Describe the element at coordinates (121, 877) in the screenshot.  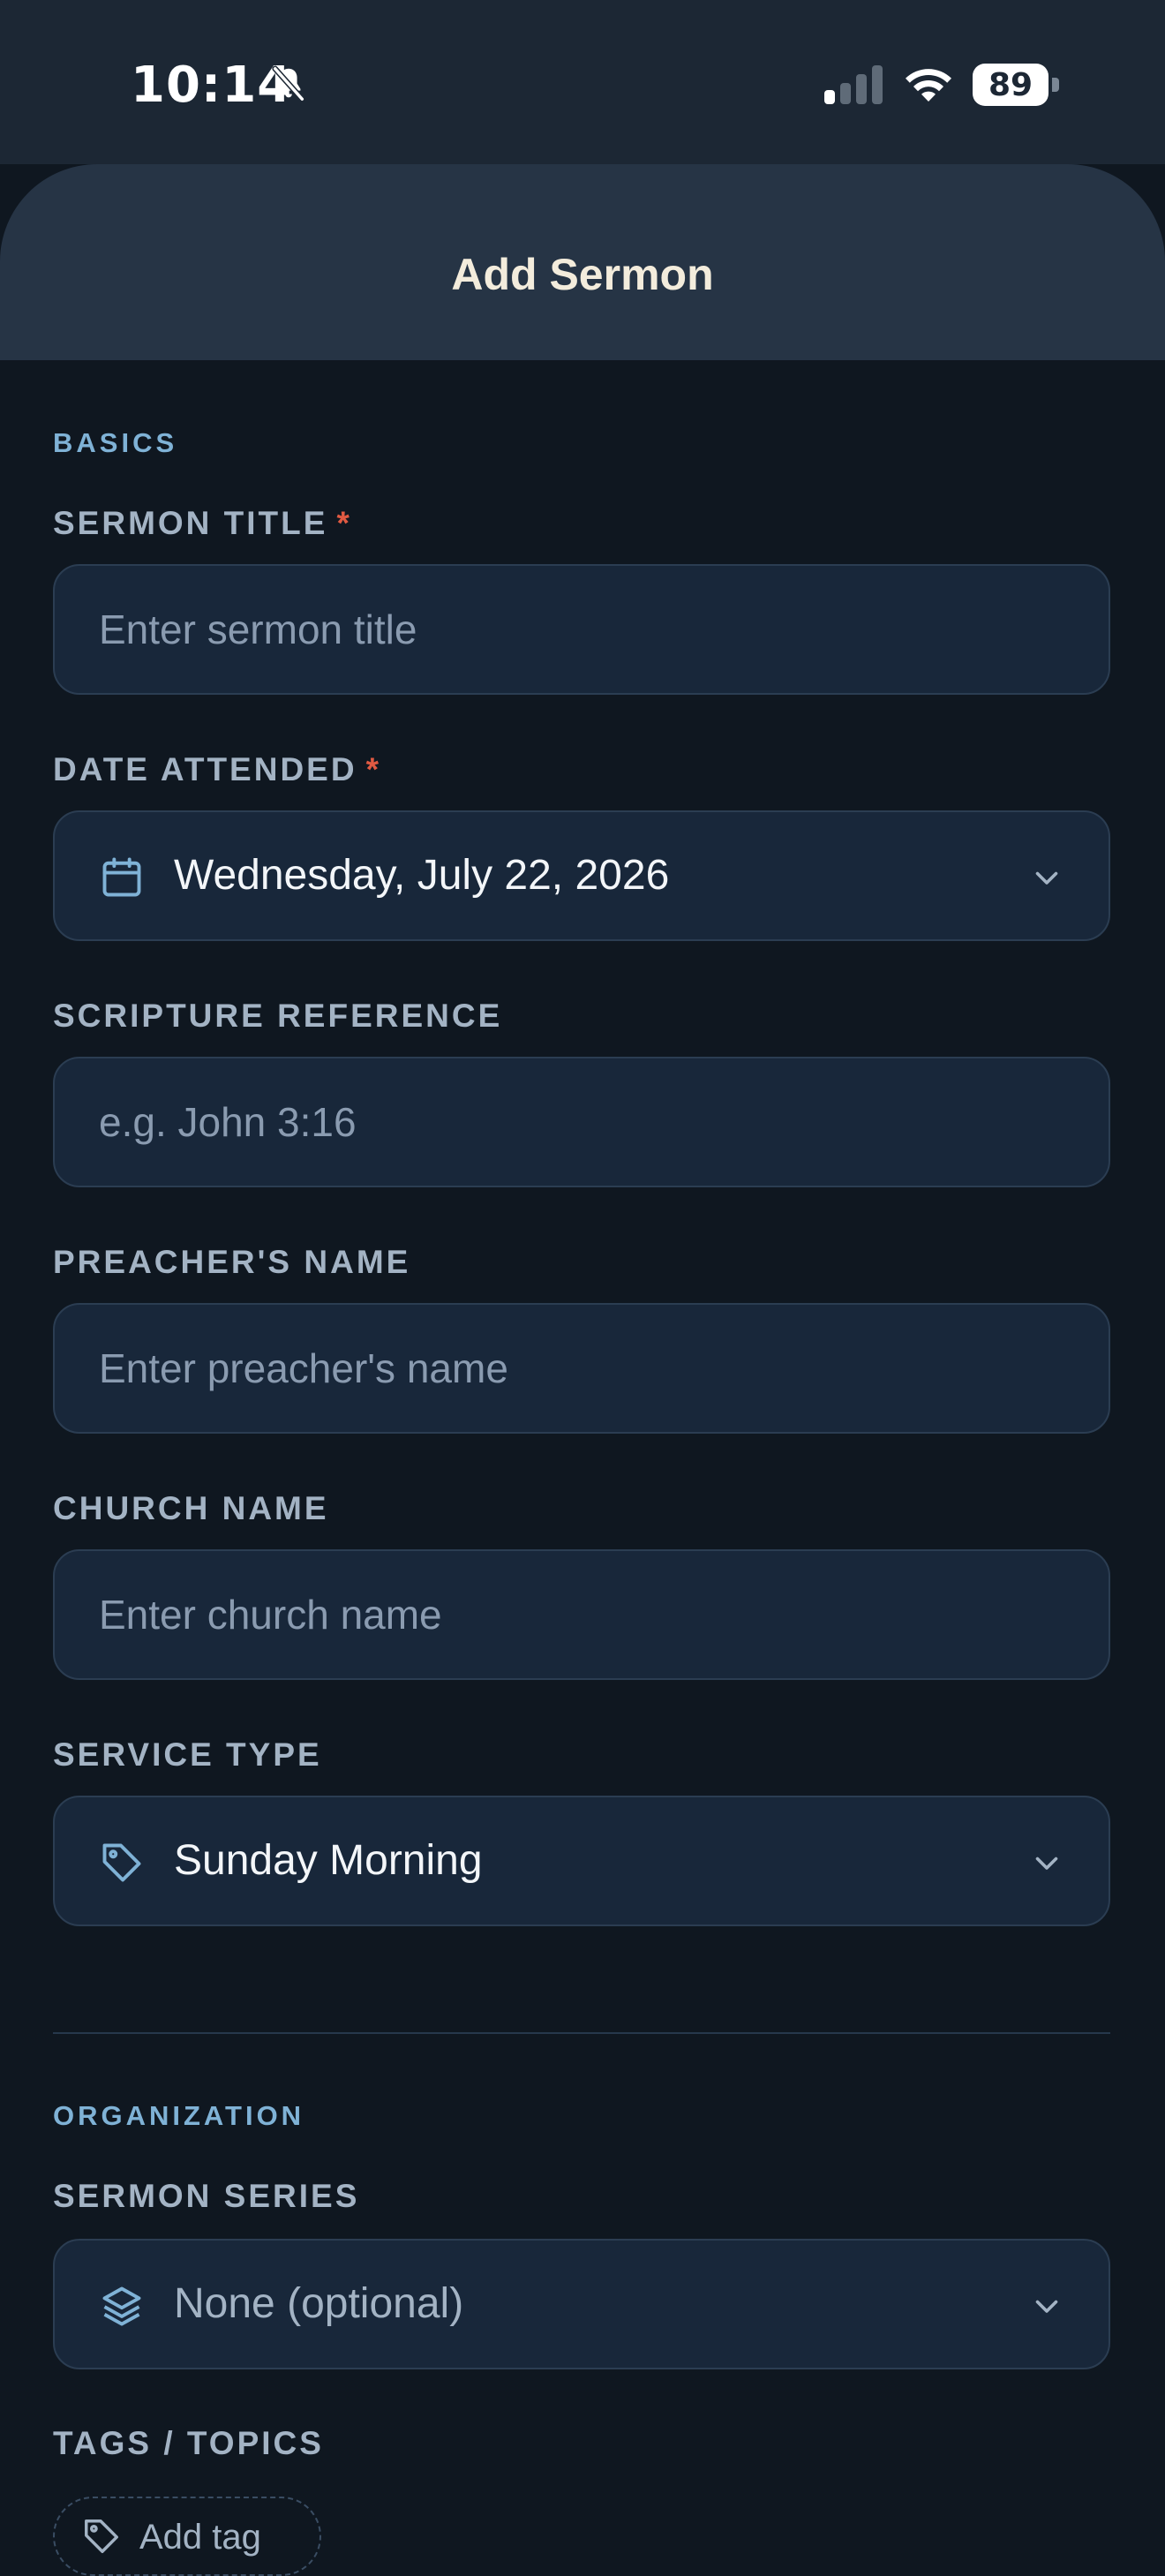
I see `calendar-icon` at that location.